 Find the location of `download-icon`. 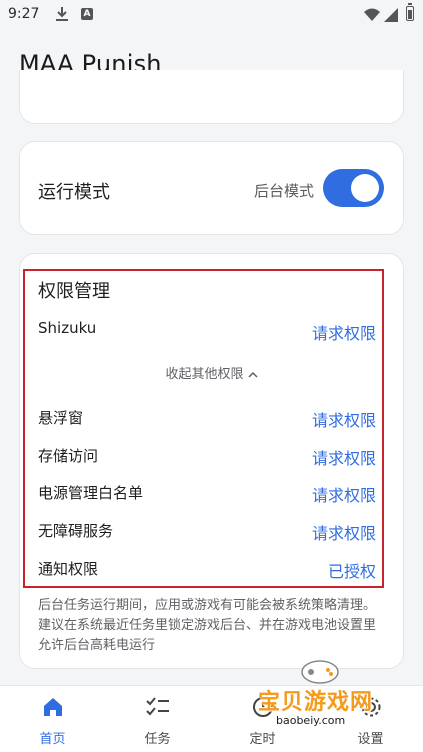

download-icon is located at coordinates (62, 16).